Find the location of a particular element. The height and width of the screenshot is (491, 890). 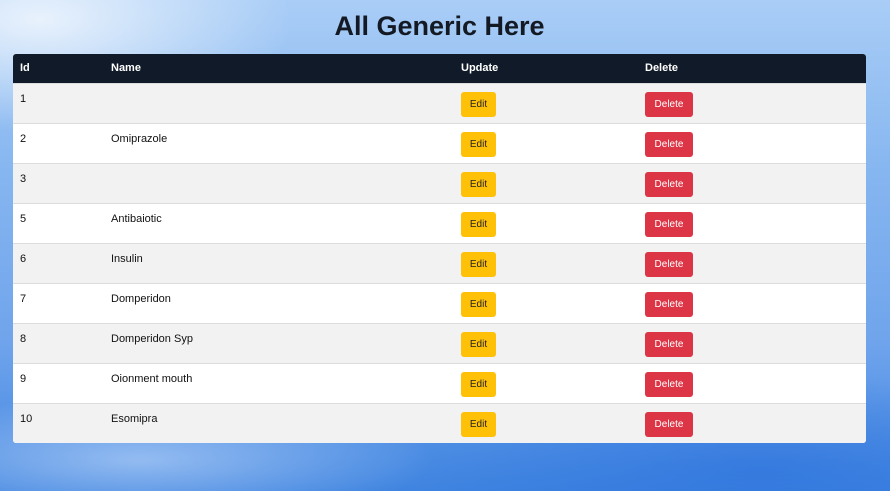

row-name: Omiprazole is located at coordinates (139, 138).